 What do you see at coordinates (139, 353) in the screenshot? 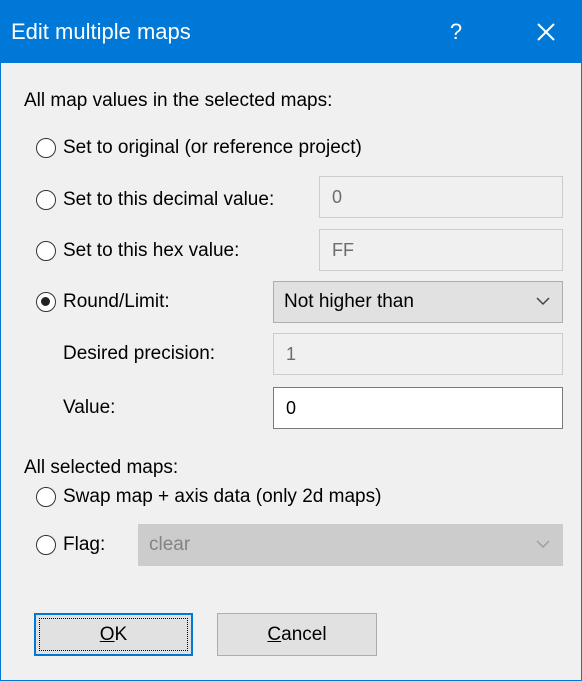
I see `precision-label: Desired precision:` at bounding box center [139, 353].